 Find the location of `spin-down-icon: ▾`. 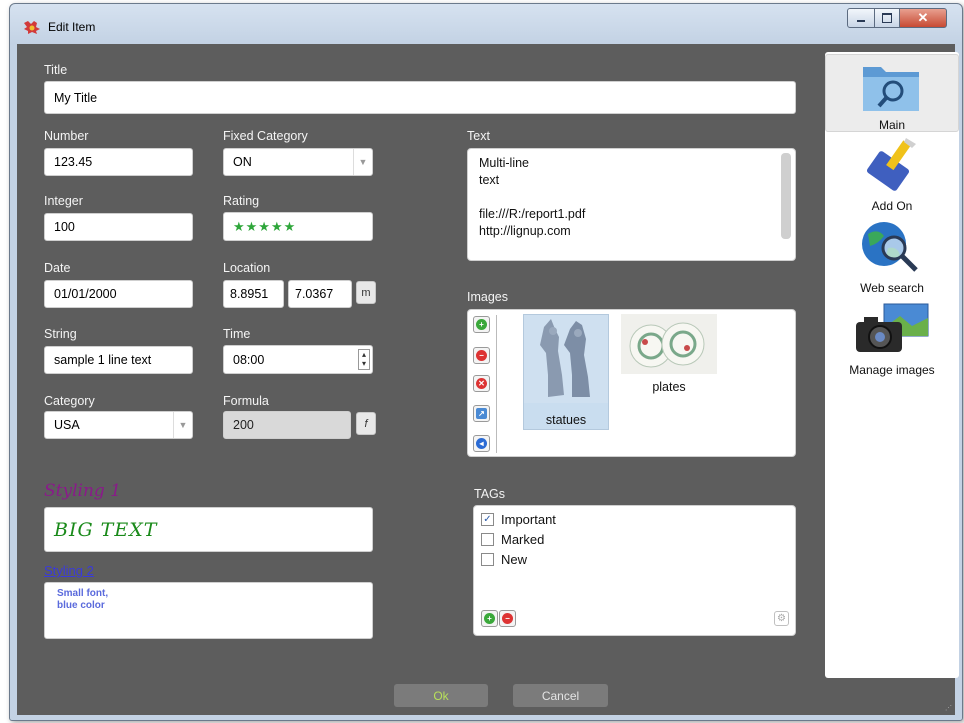

spin-down-icon: ▾ is located at coordinates (364, 363).